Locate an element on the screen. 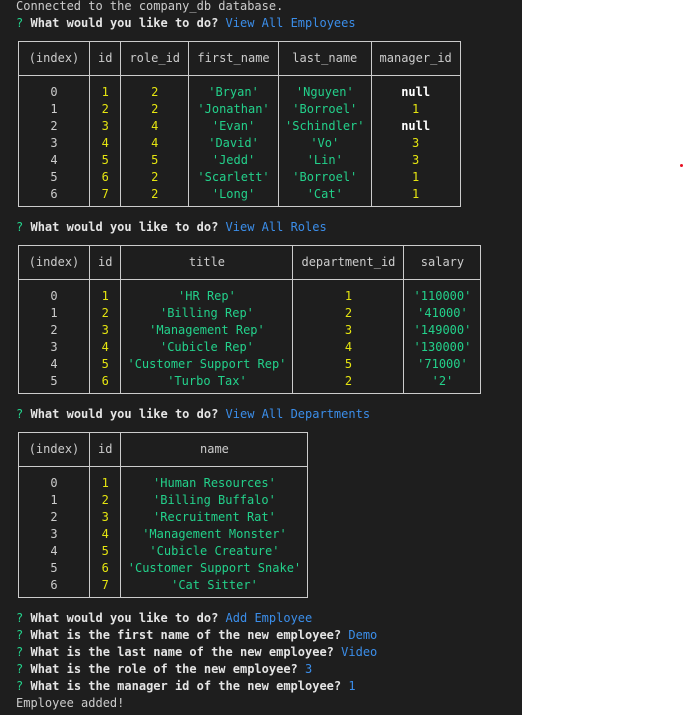  prompt-question: What is the role of the new employee? is located at coordinates (164, 669).